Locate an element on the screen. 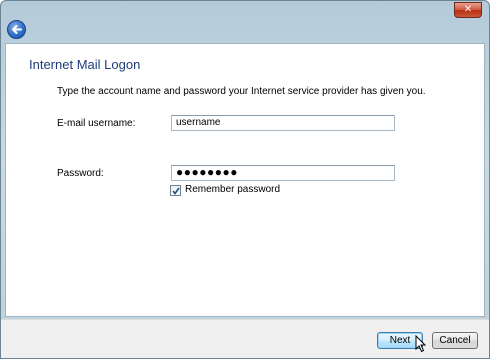  mouse-cursor-icon is located at coordinates (421, 344).